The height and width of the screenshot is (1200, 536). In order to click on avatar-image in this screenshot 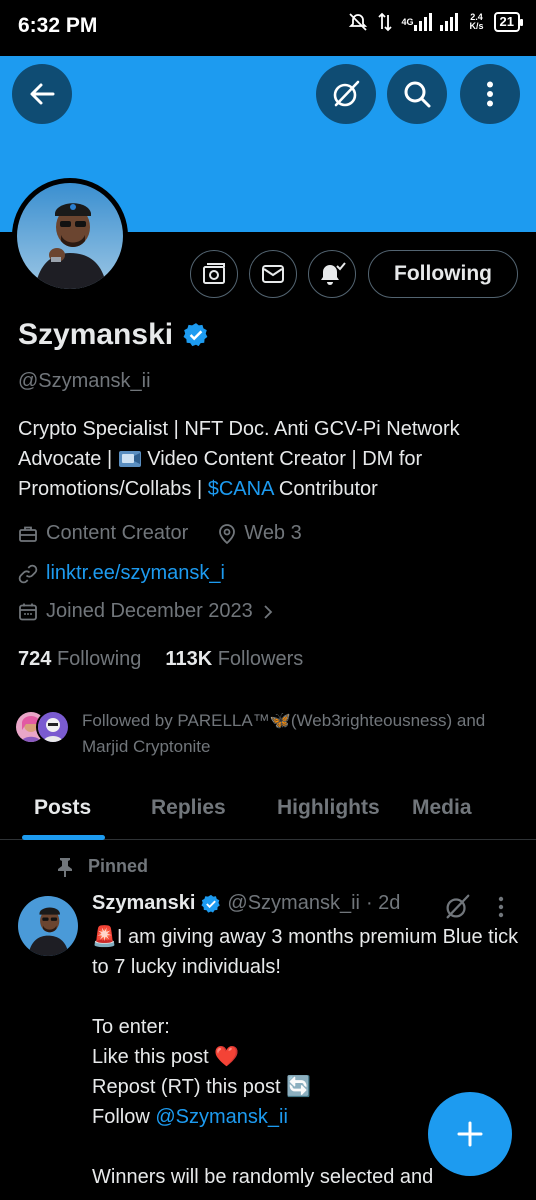, I will do `click(70, 236)`.